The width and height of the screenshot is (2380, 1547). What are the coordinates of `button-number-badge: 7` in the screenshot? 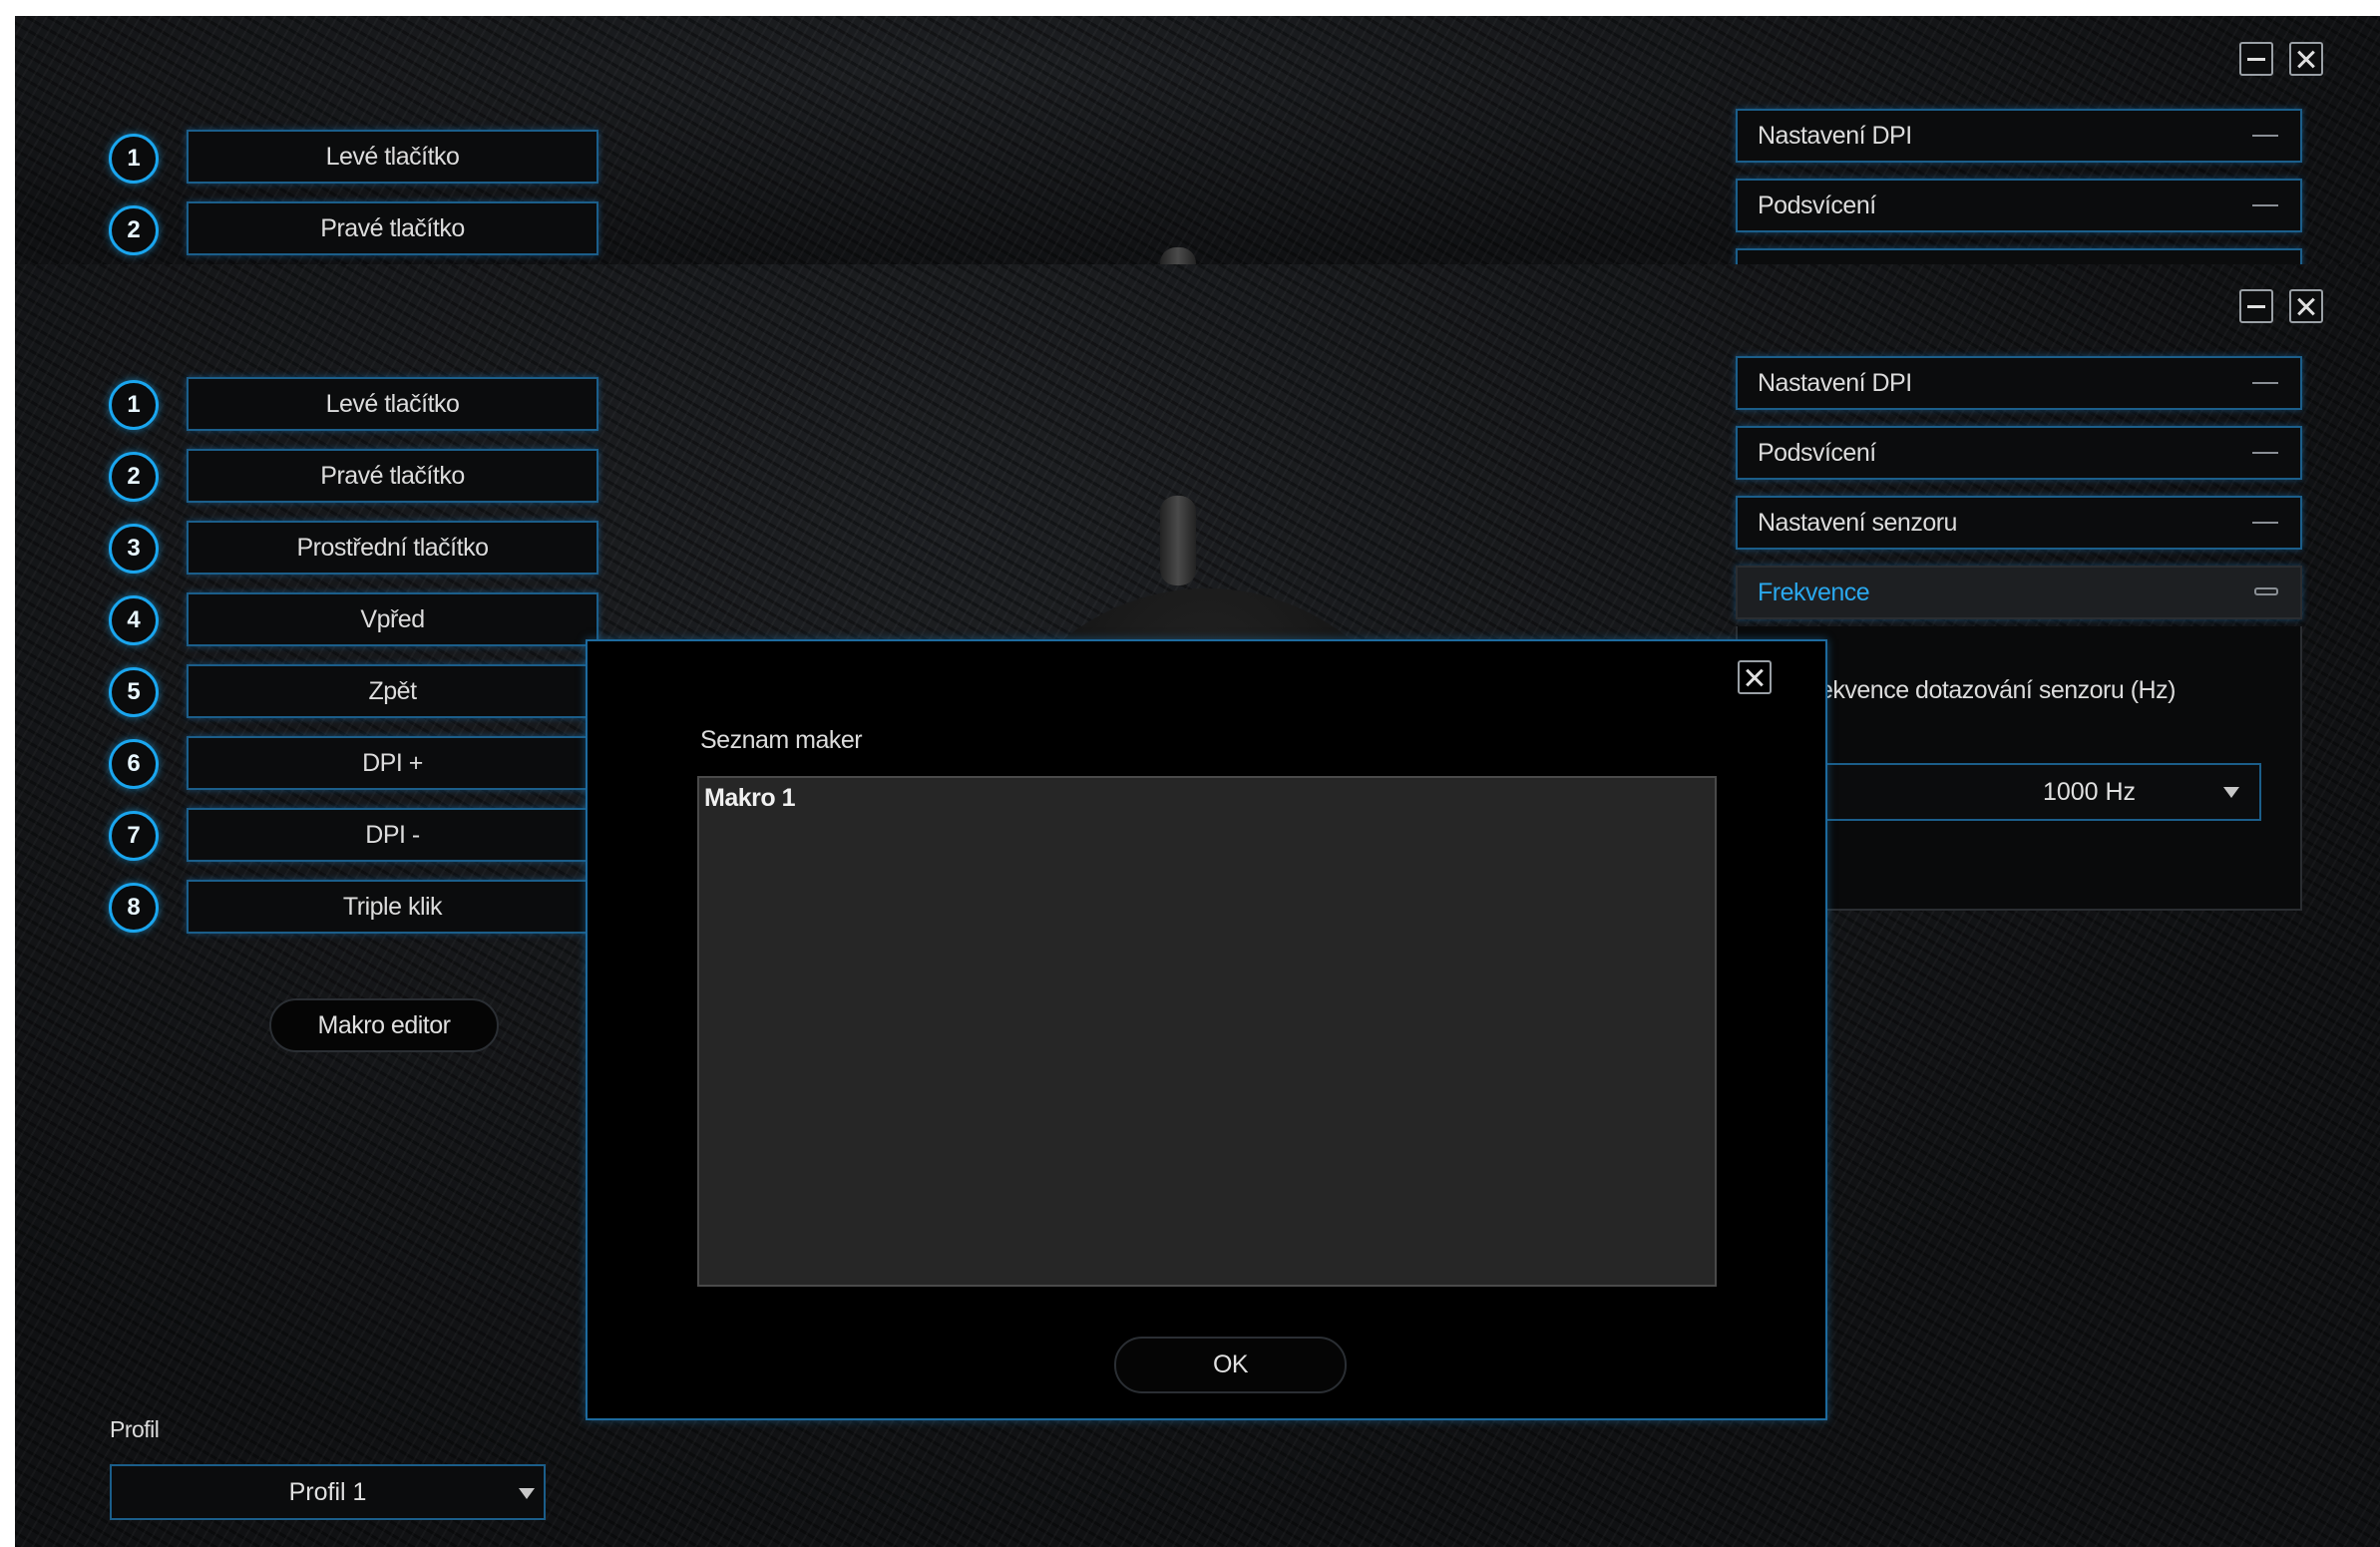 It's located at (134, 836).